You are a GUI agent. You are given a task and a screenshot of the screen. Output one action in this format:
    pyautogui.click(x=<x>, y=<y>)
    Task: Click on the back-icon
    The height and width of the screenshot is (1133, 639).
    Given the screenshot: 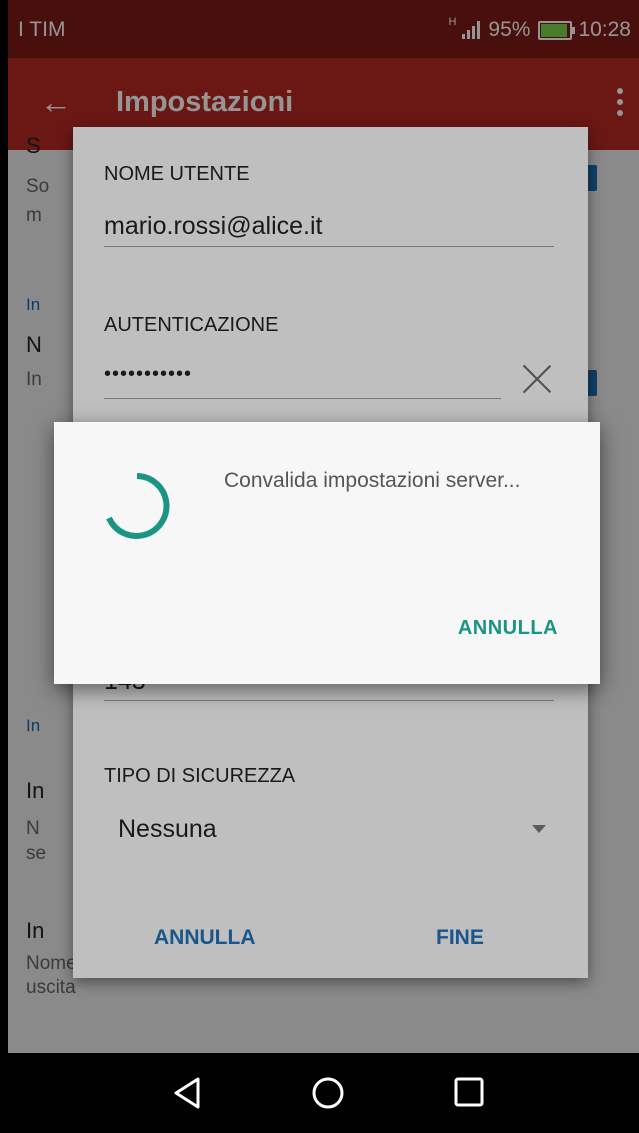 What is the action you would take?
    pyautogui.click(x=187, y=1093)
    